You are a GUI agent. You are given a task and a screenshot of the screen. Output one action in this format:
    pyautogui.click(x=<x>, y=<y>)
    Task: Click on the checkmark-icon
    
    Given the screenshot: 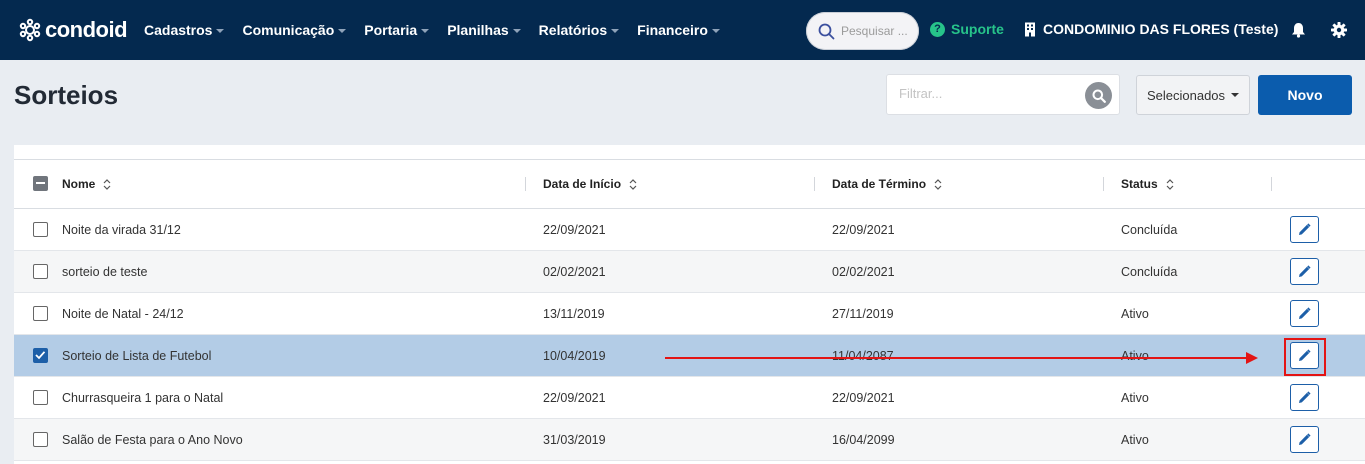 What is the action you would take?
    pyautogui.click(x=40, y=355)
    